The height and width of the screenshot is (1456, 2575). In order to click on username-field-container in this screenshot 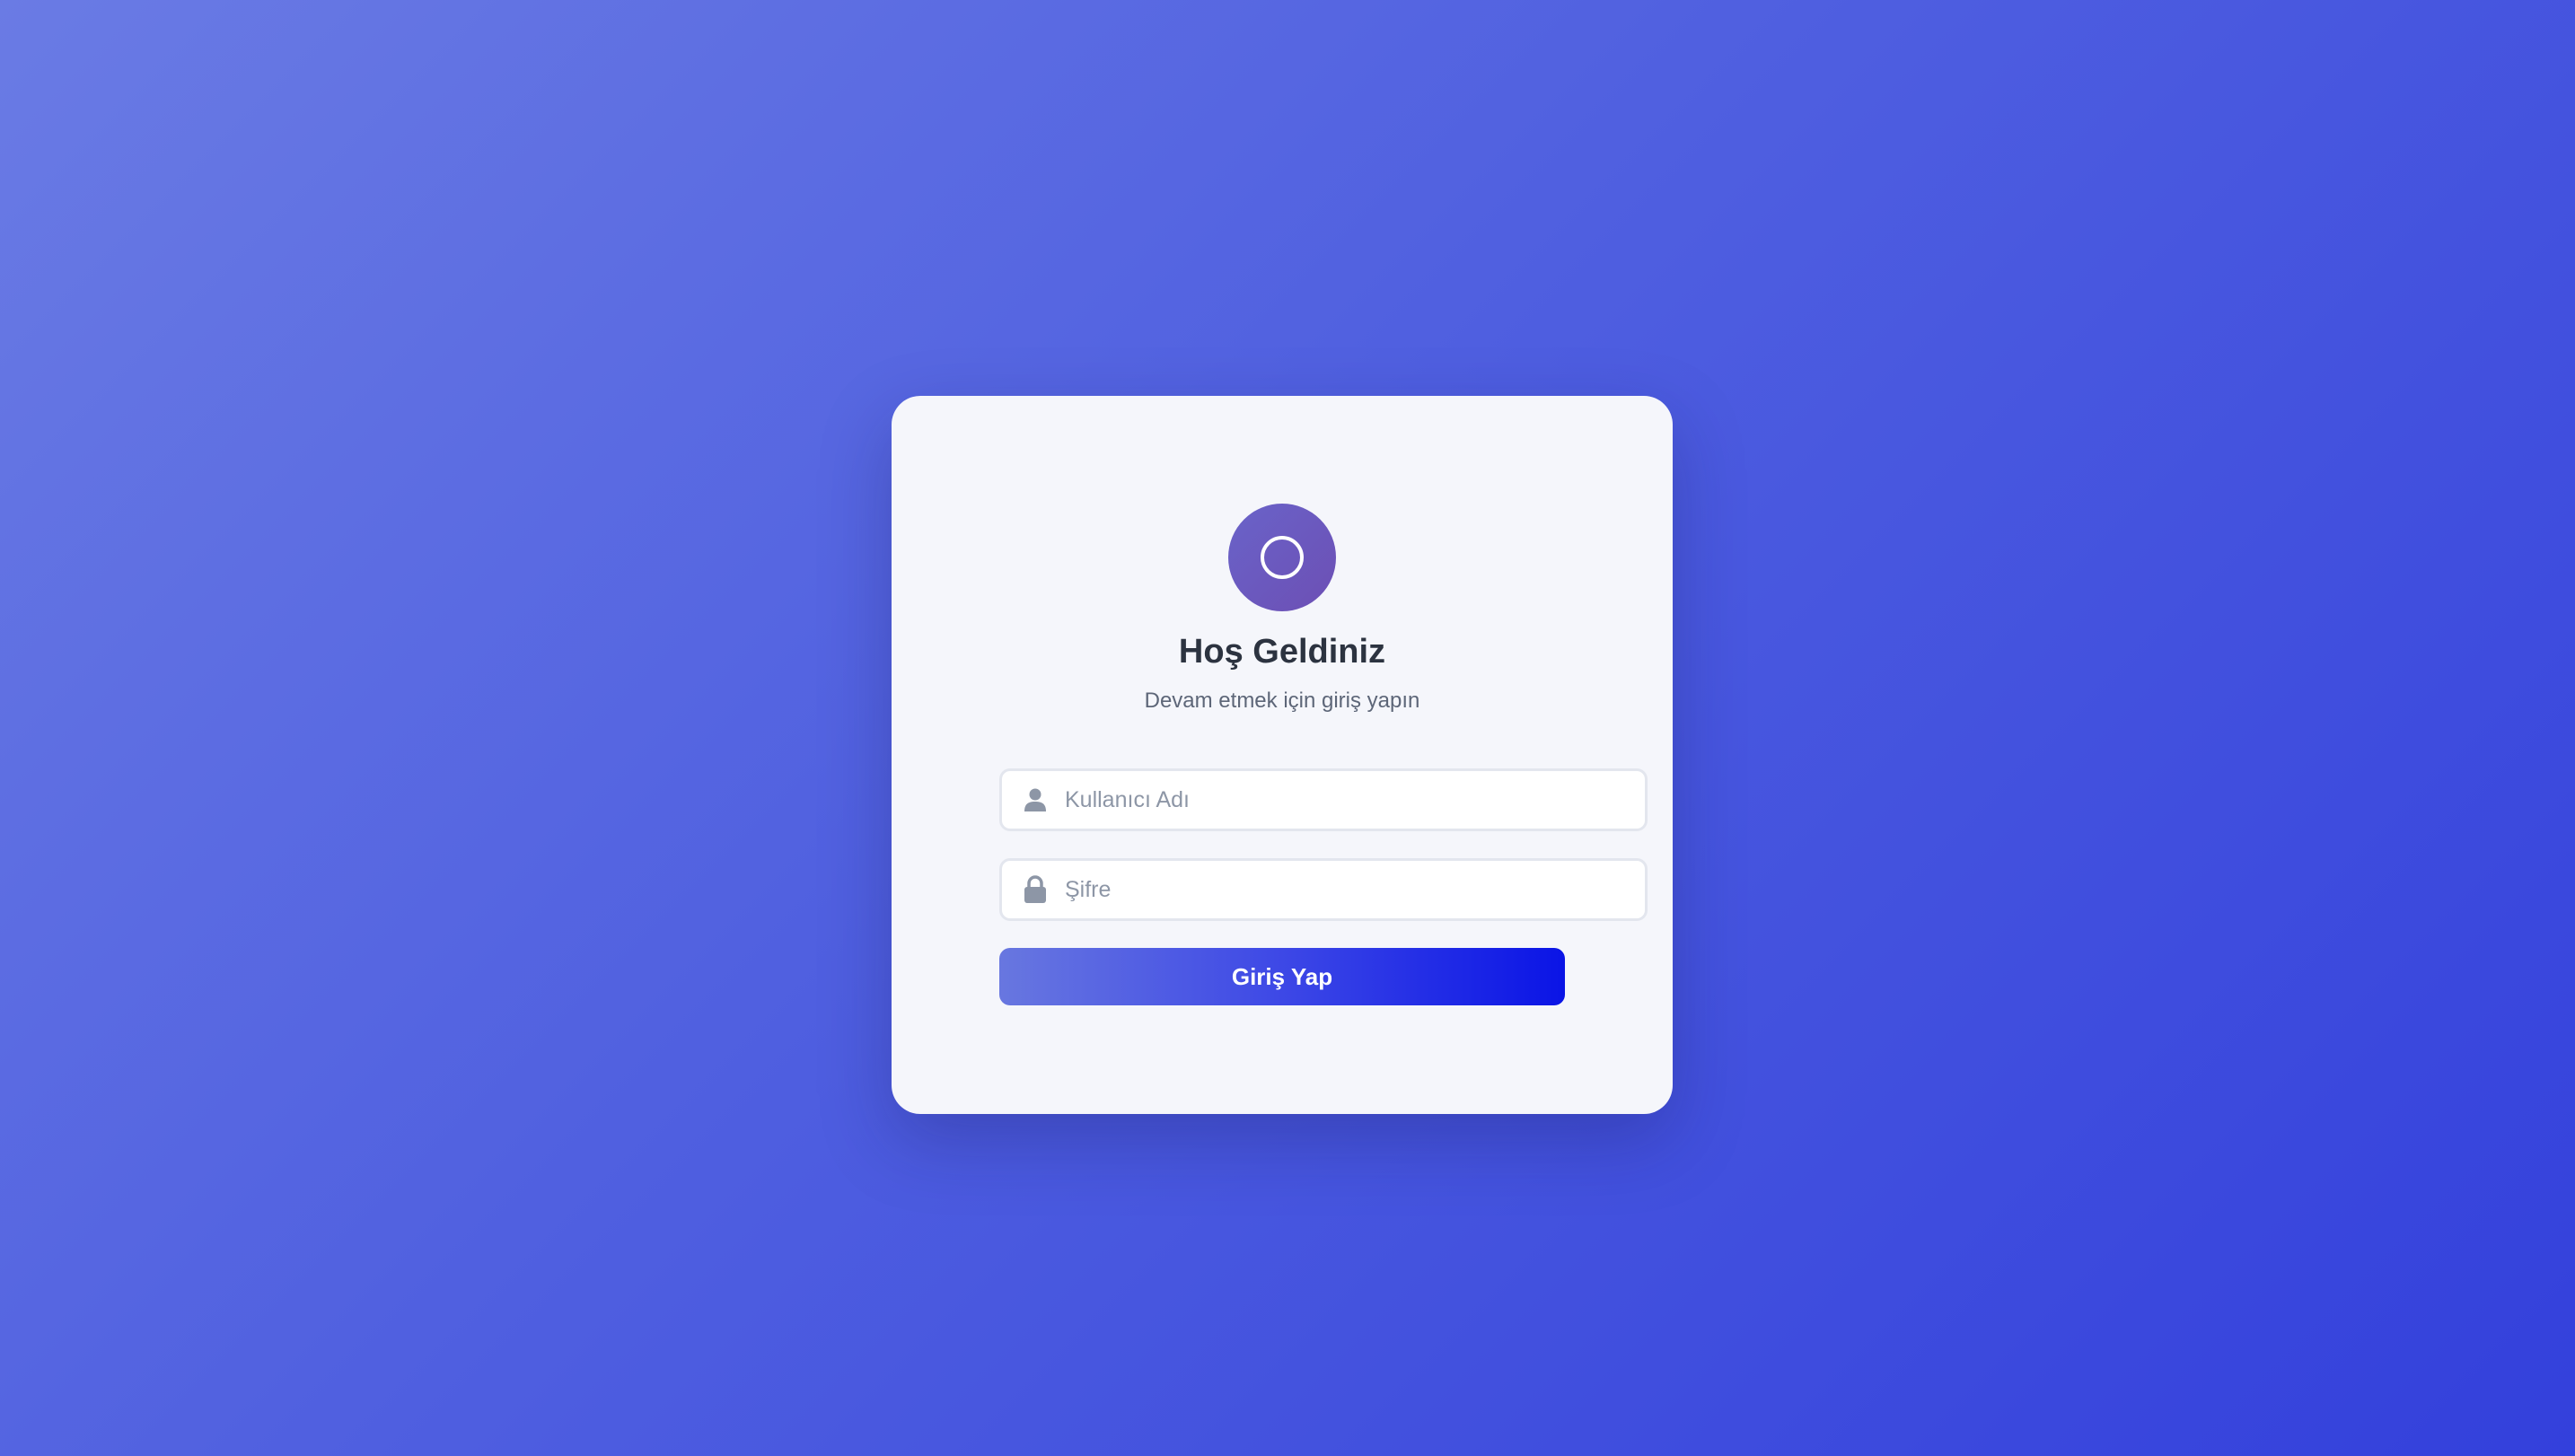, I will do `click(1323, 800)`.